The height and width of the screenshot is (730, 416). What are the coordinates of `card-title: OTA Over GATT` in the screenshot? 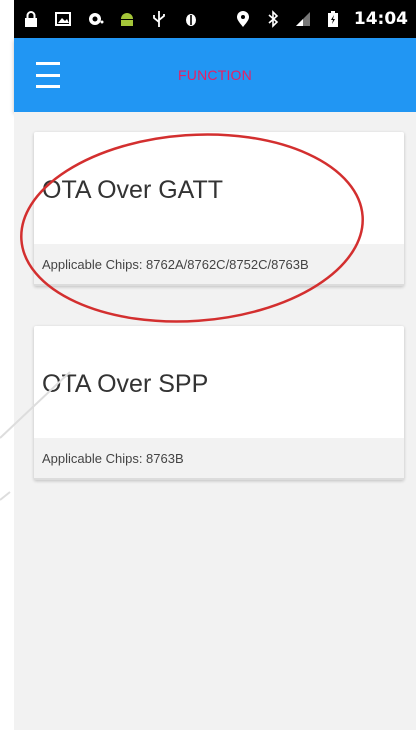 It's located at (133, 190).